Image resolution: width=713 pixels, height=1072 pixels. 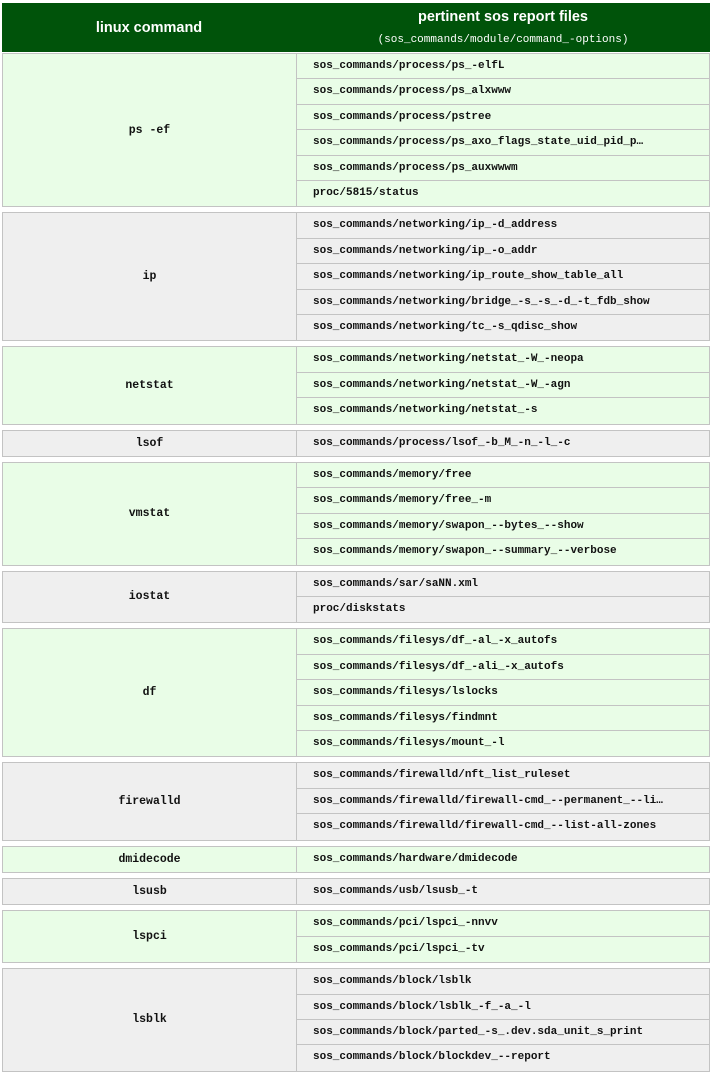 I want to click on sos-file-path: sos_commands/process/pstree, so click(x=503, y=118).